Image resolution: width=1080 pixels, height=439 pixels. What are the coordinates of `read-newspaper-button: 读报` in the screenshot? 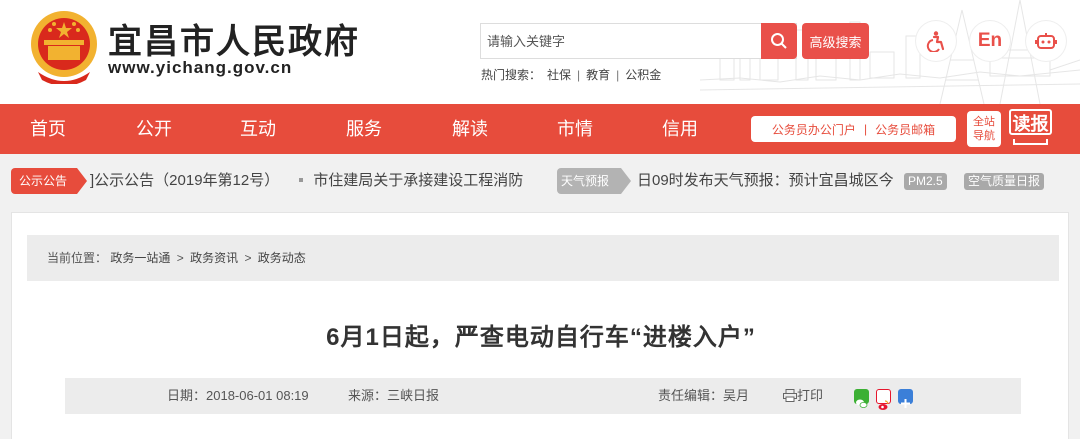 It's located at (1030, 128).